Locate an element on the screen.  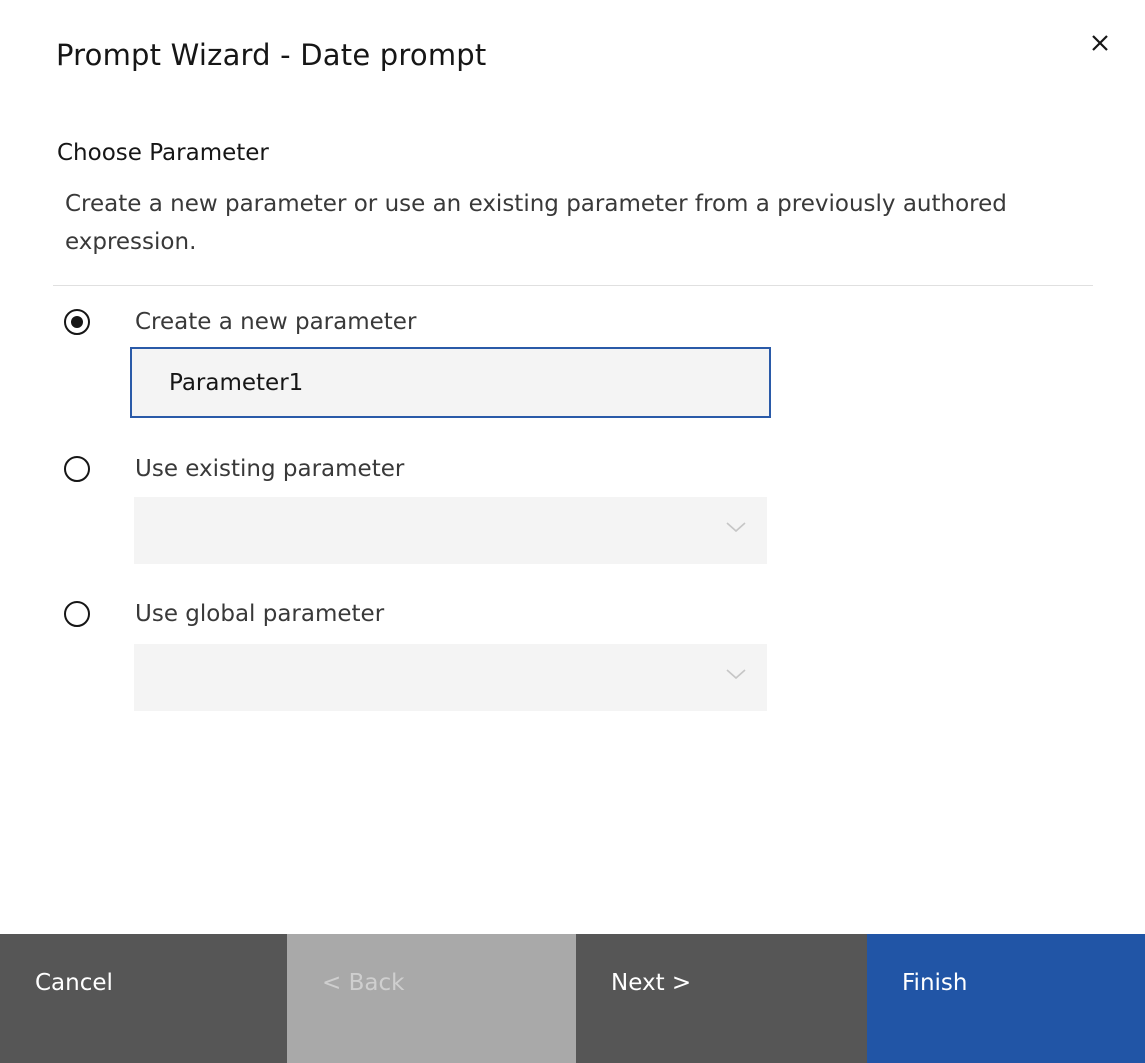
back-button: < Back is located at coordinates (431, 998).